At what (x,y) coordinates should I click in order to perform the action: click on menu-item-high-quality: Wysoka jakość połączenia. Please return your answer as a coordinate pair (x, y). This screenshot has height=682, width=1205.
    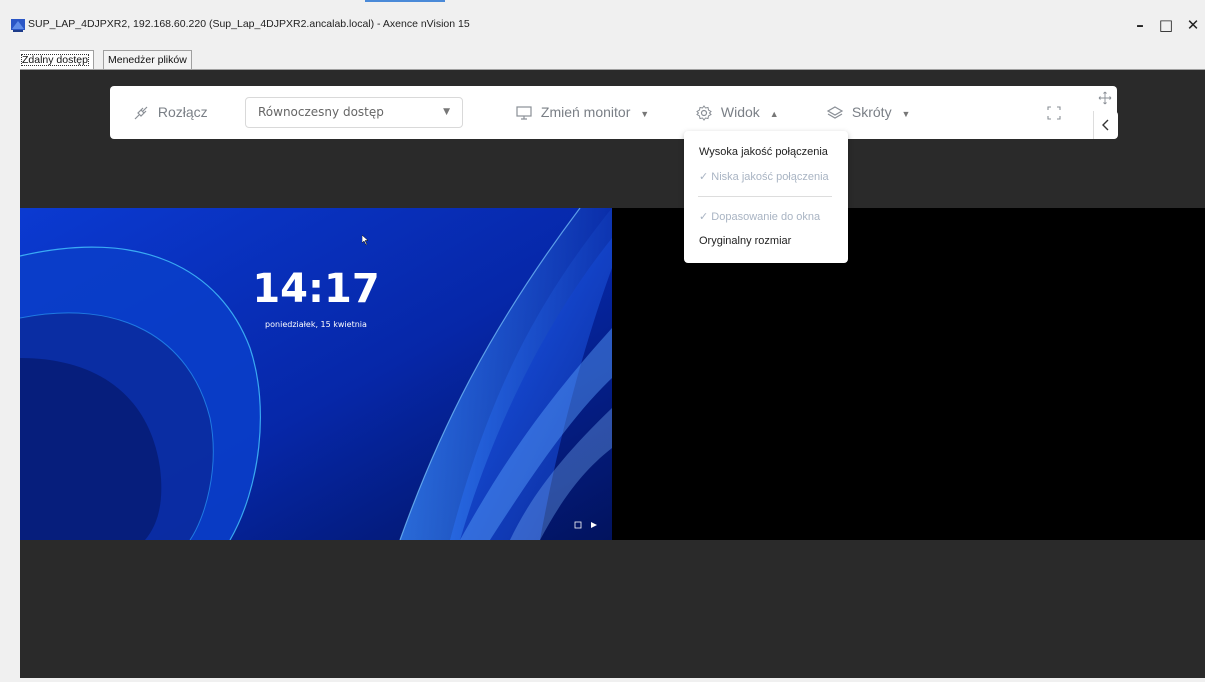
    Looking at the image, I should click on (763, 152).